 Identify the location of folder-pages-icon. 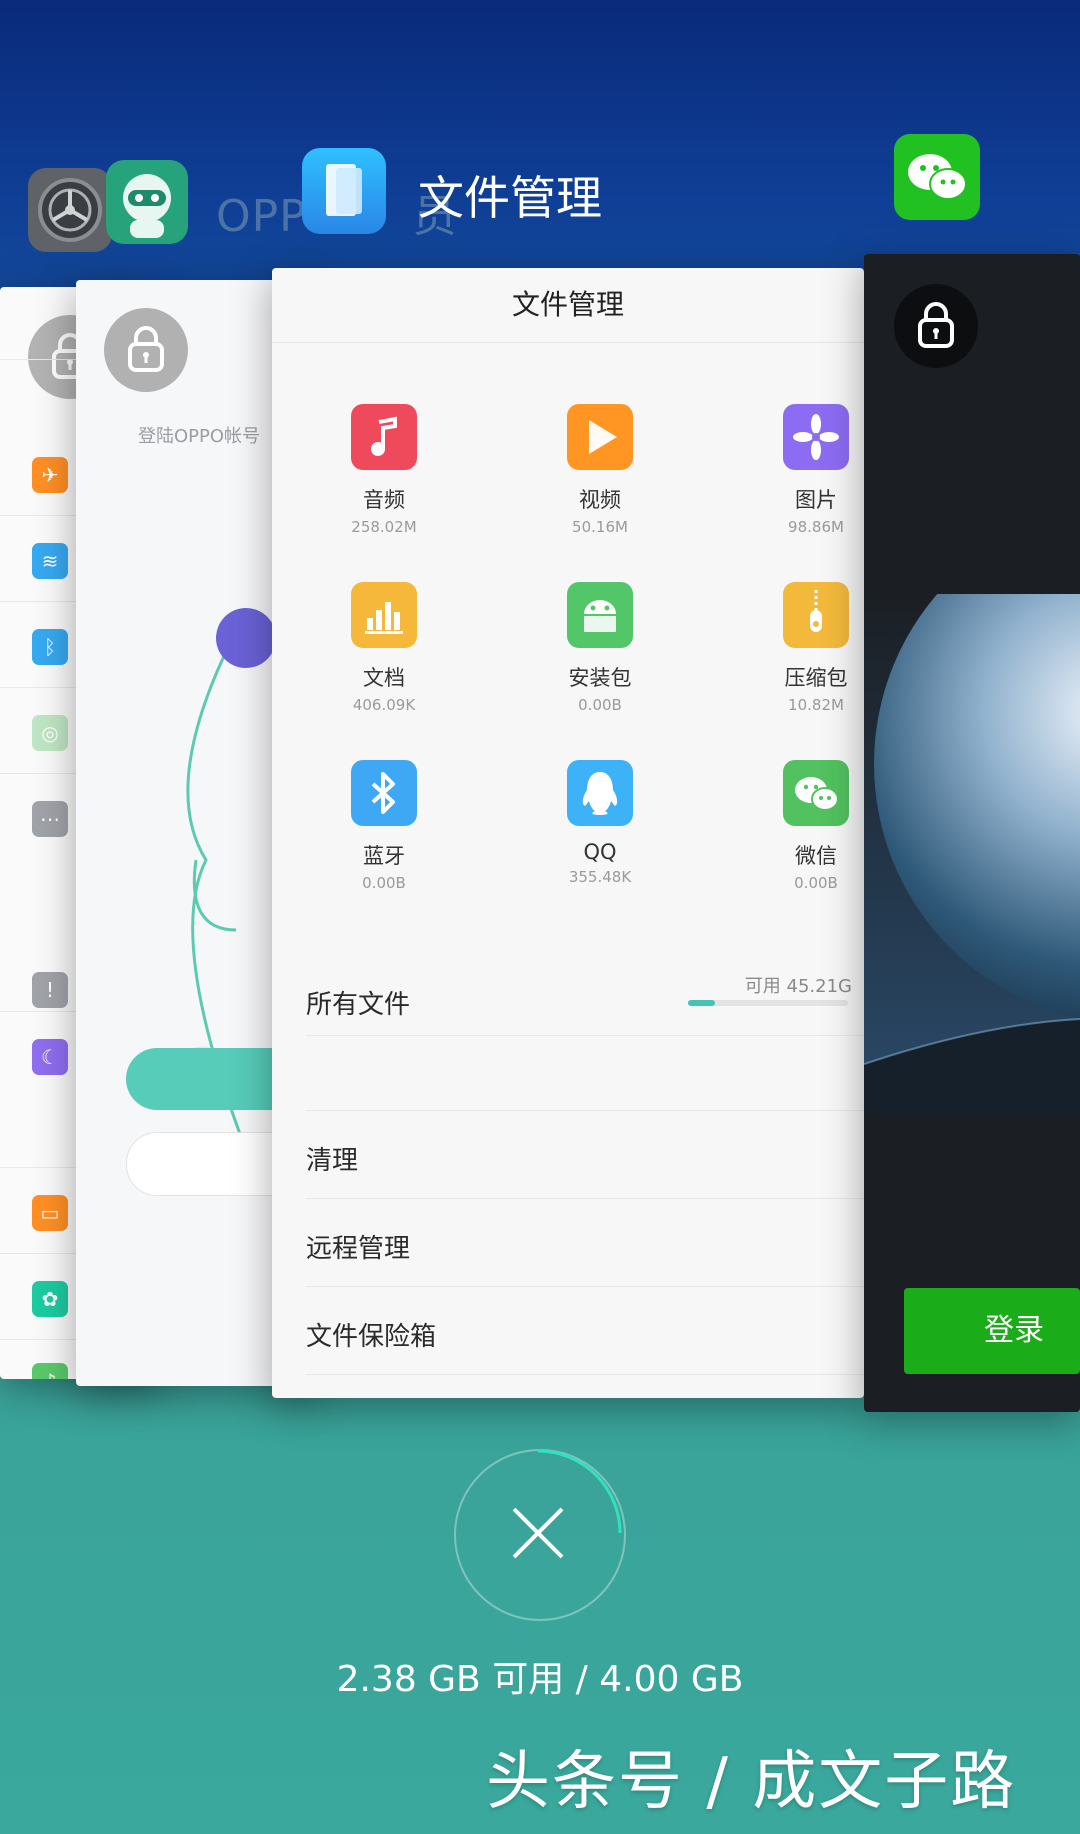
(344, 190).